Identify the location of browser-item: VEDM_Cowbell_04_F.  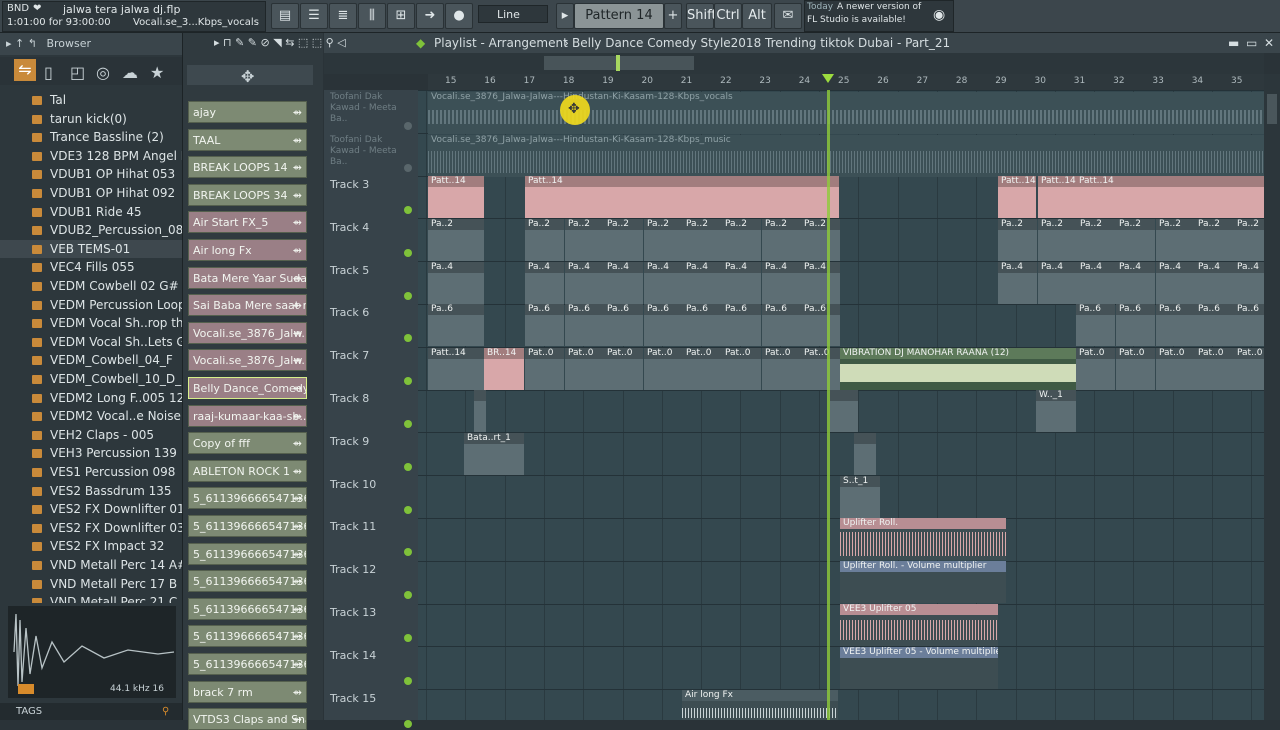
(91, 360).